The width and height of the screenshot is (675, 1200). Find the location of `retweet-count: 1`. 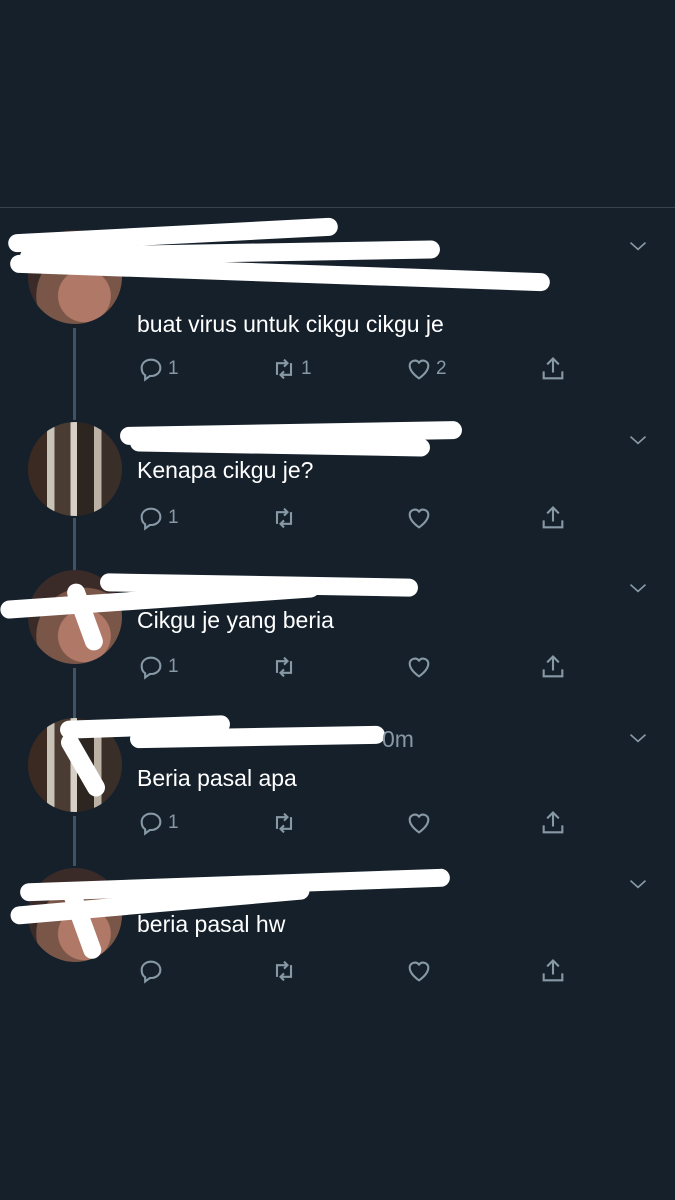

retweet-count: 1 is located at coordinates (306, 368).